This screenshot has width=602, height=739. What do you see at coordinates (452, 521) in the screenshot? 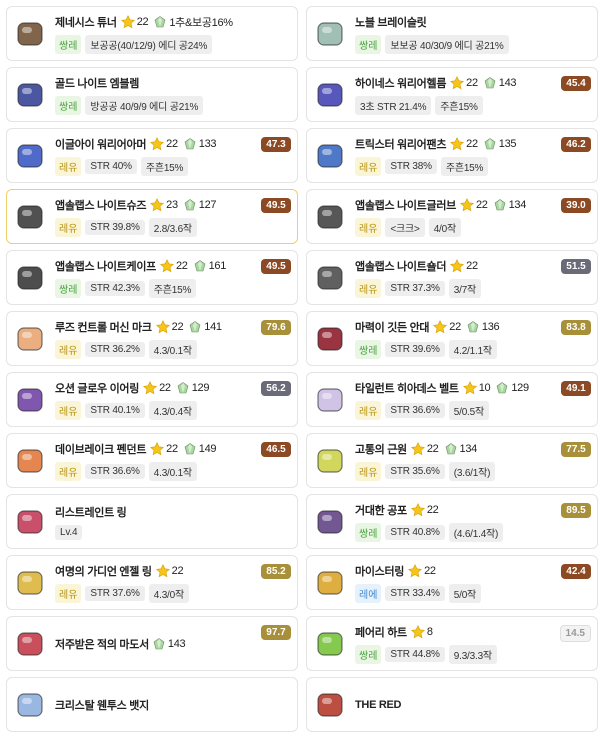
I see `item-card: 거대한 공포 22 쌍레 STR 40.8% (4.6/1.4작) 89.5` at bounding box center [452, 521].